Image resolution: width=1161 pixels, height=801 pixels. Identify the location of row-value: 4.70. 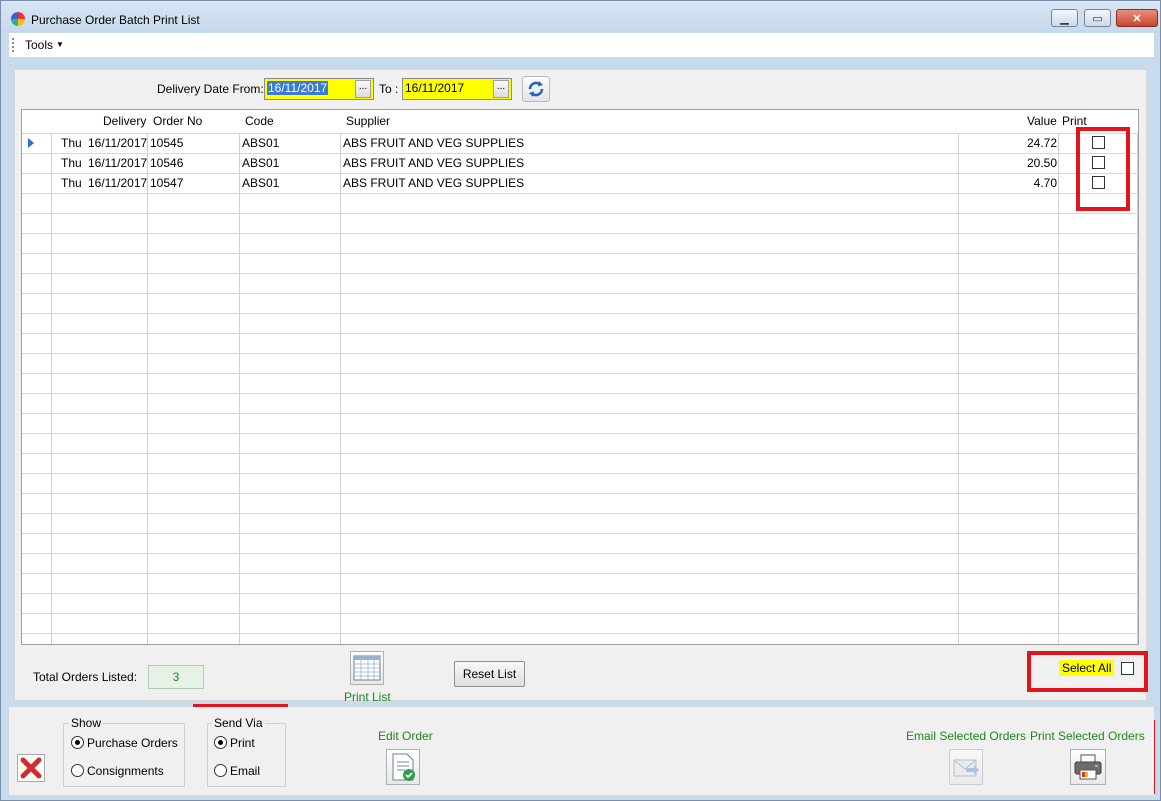
(1045, 183).